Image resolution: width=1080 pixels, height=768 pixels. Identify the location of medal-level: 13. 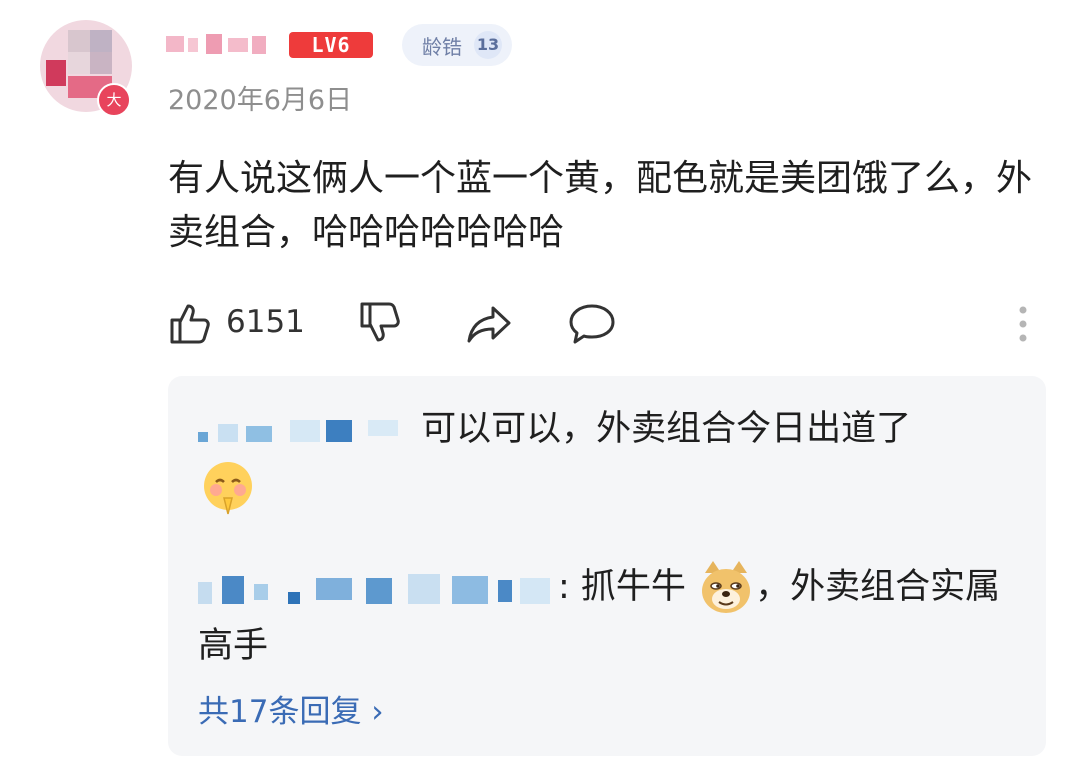
(488, 45).